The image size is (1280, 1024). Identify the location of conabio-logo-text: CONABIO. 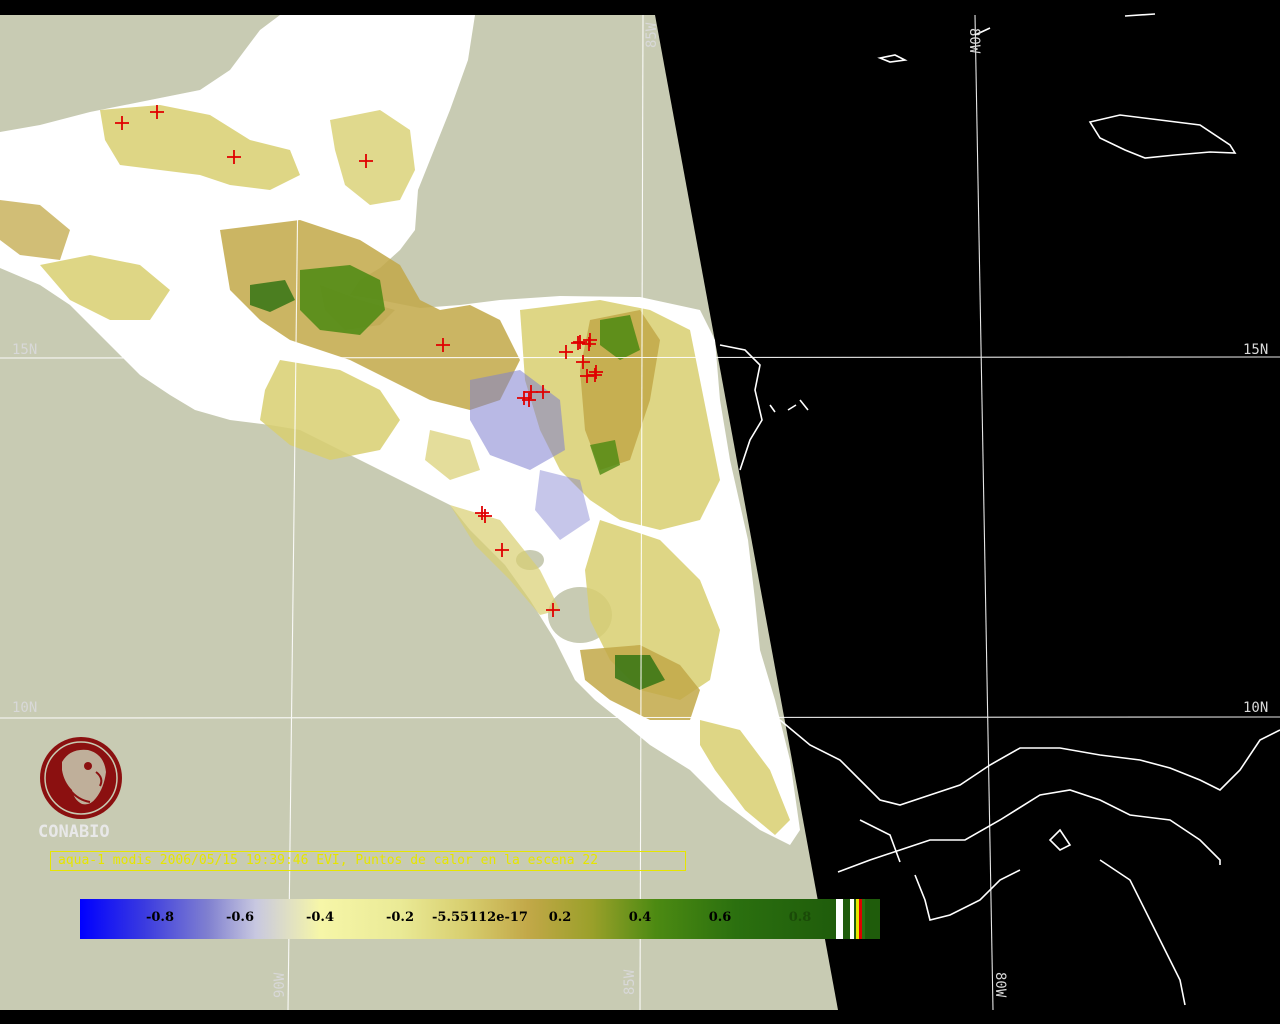
(74, 832).